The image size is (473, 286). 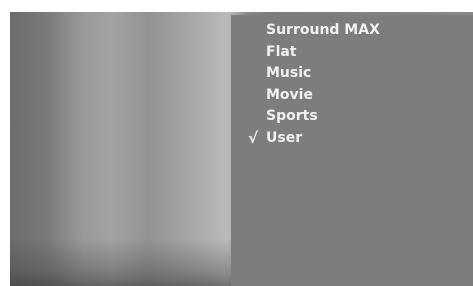 I want to click on menu-item-sports: Sports, so click(x=305, y=117).